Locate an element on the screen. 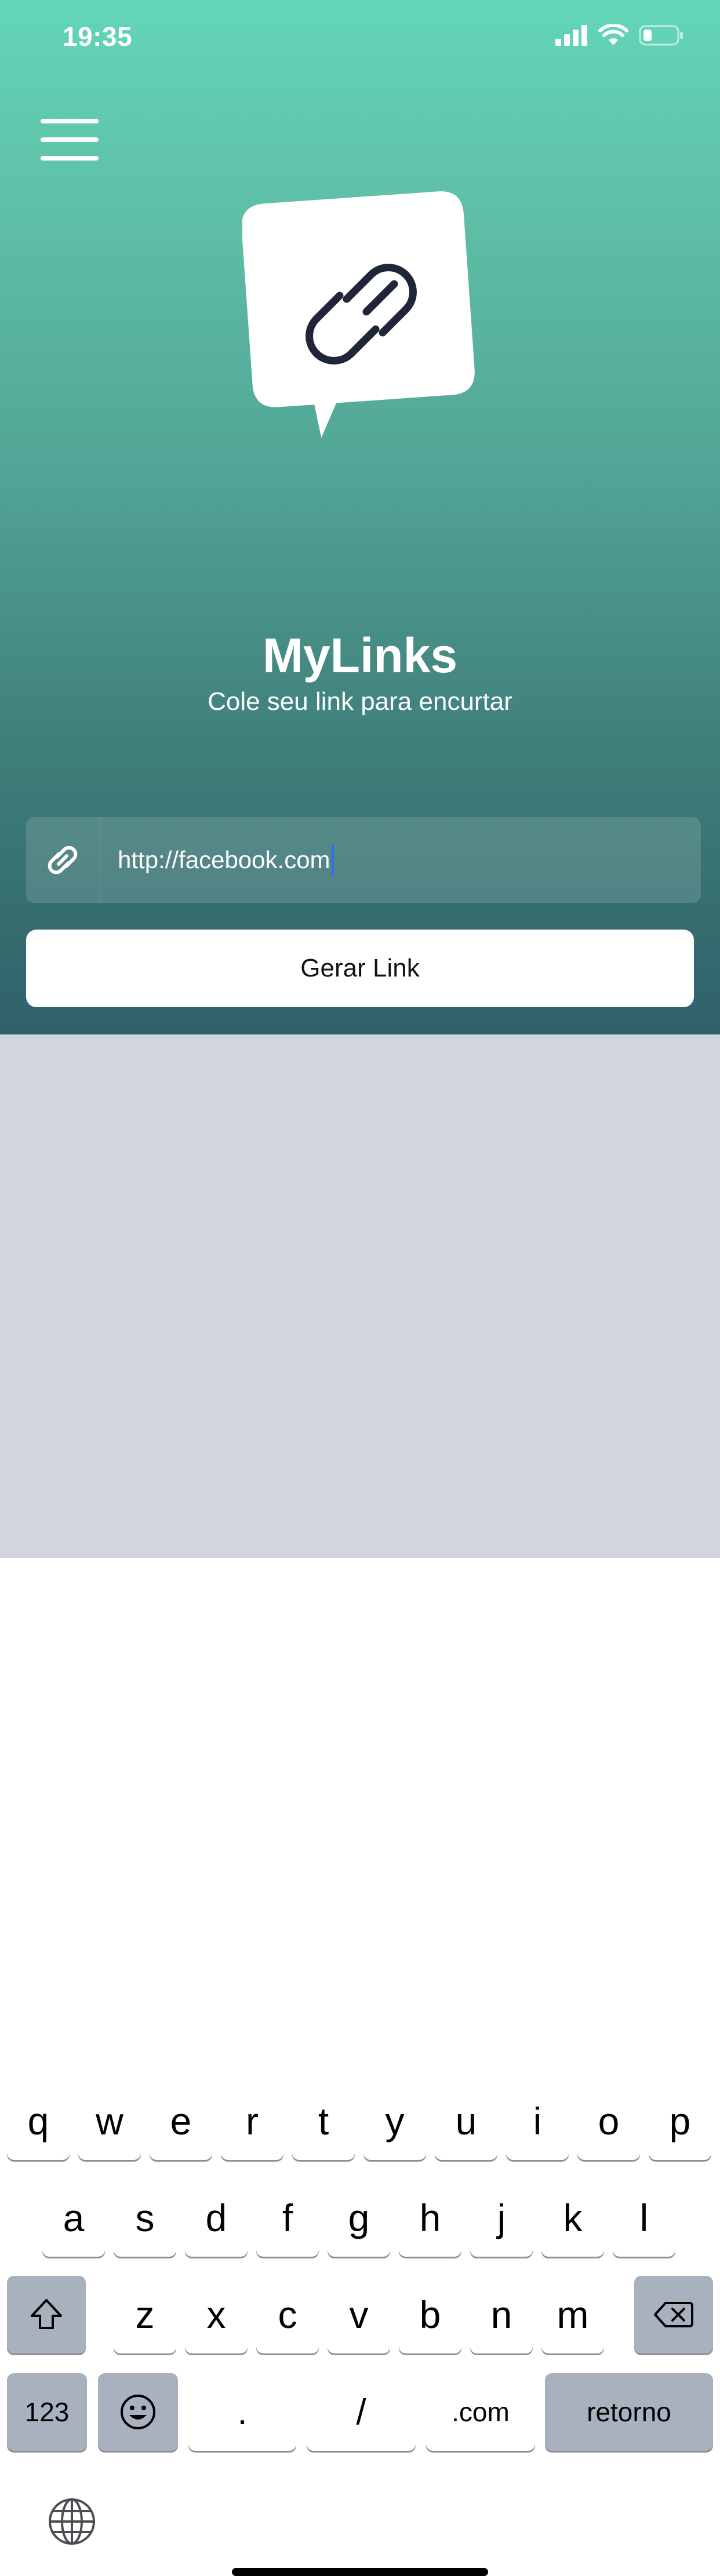 Image resolution: width=720 pixels, height=2576 pixels. url-input: http://facebook.com is located at coordinates (226, 860).